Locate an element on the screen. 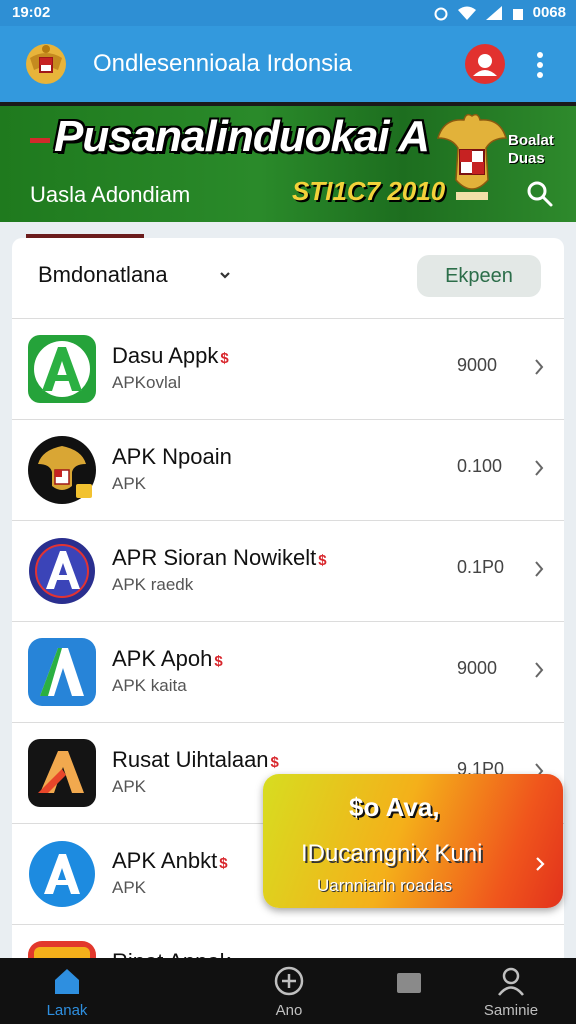 The image size is (576, 1024). home-icon is located at coordinates (67, 981).